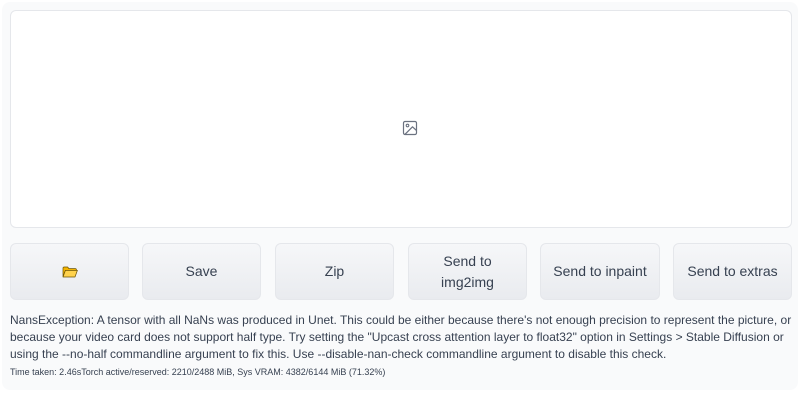 Image resolution: width=800 pixels, height=398 pixels. What do you see at coordinates (410, 128) in the screenshot?
I see `image-placeholder-icon` at bounding box center [410, 128].